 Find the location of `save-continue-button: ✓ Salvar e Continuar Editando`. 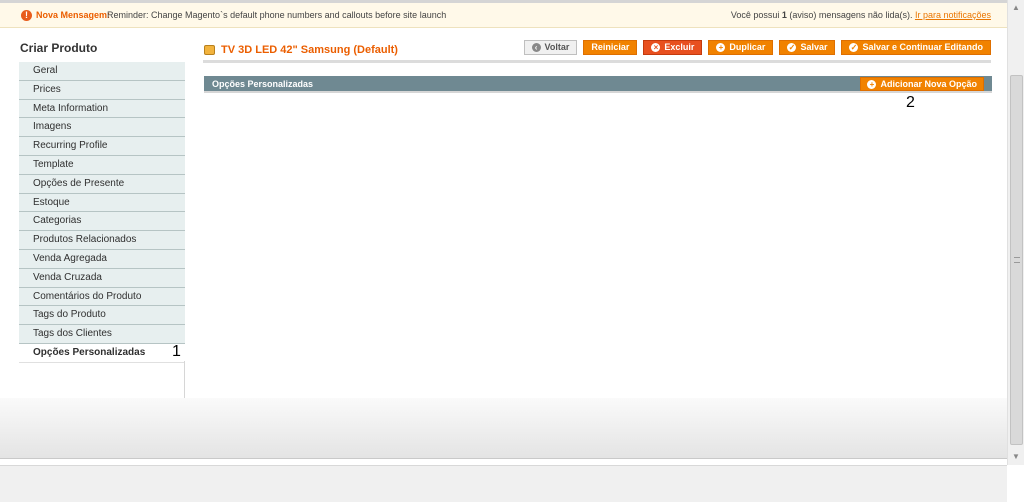

save-continue-button: ✓ Salvar e Continuar Editando is located at coordinates (916, 47).